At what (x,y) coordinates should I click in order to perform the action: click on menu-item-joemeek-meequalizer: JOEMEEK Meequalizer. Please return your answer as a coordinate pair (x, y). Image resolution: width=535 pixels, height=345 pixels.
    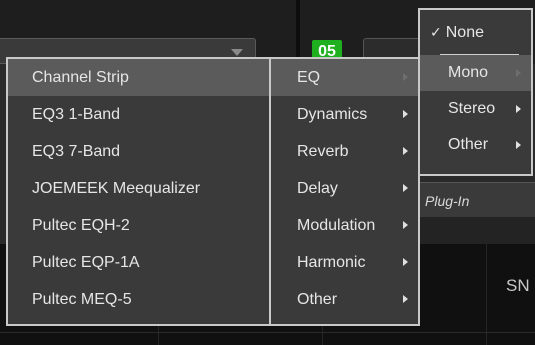
    Looking at the image, I should click on (138, 188).